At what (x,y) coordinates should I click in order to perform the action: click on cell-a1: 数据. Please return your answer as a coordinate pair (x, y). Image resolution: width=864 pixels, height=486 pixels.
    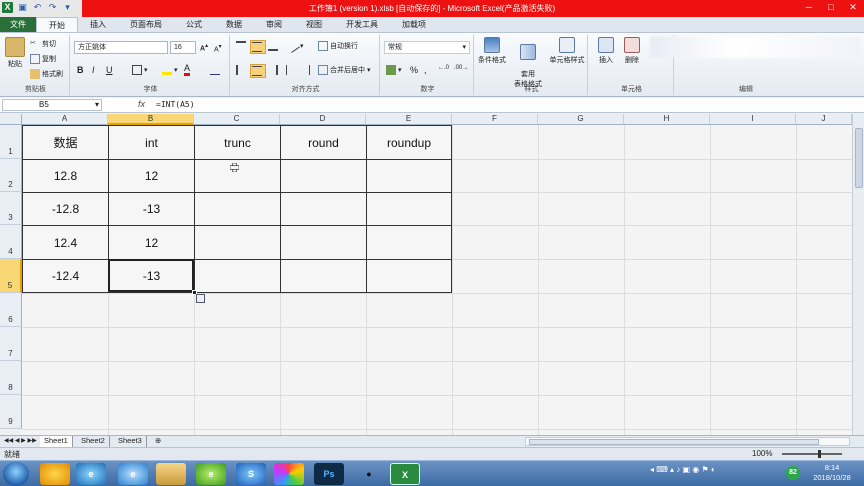
    Looking at the image, I should click on (65, 142).